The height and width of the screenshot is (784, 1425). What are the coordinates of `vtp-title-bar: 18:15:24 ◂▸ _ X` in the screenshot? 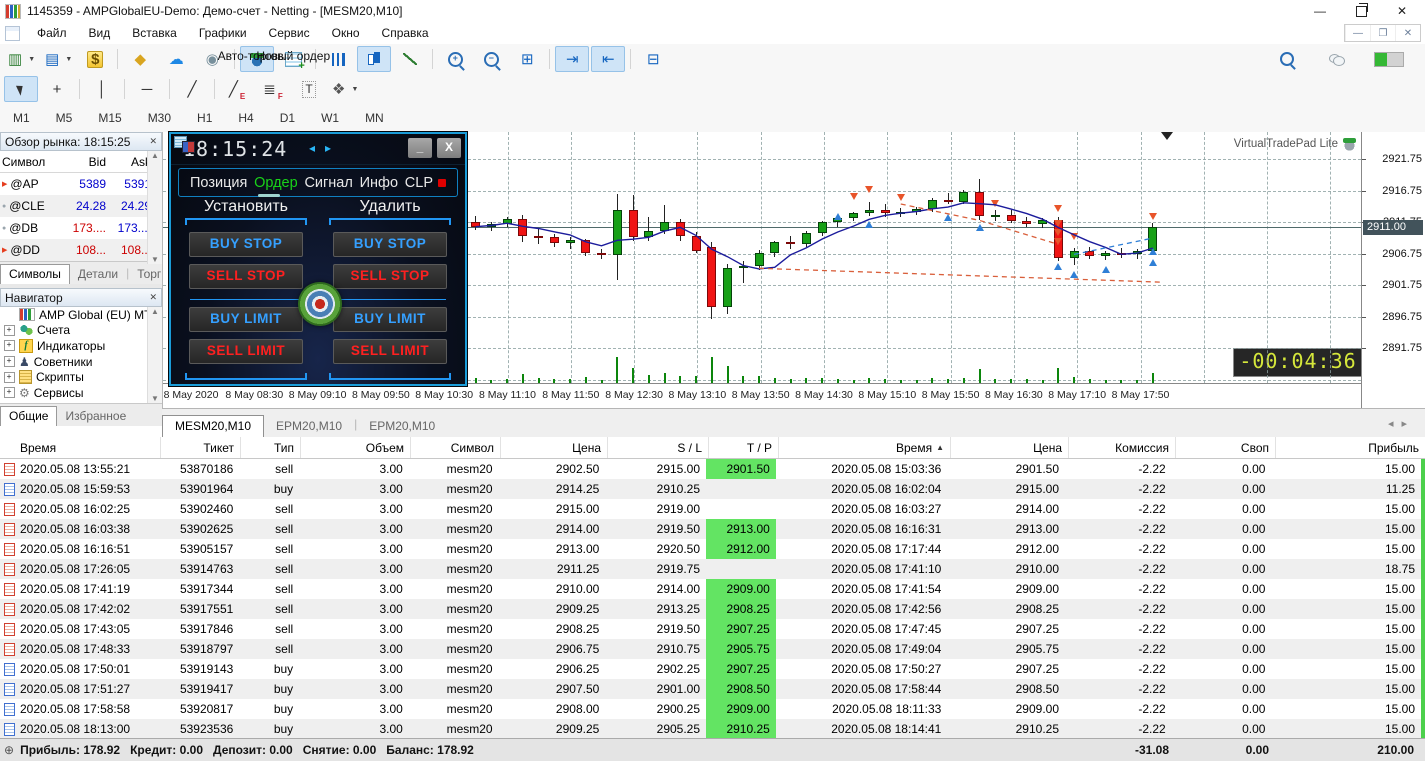 It's located at (318, 149).